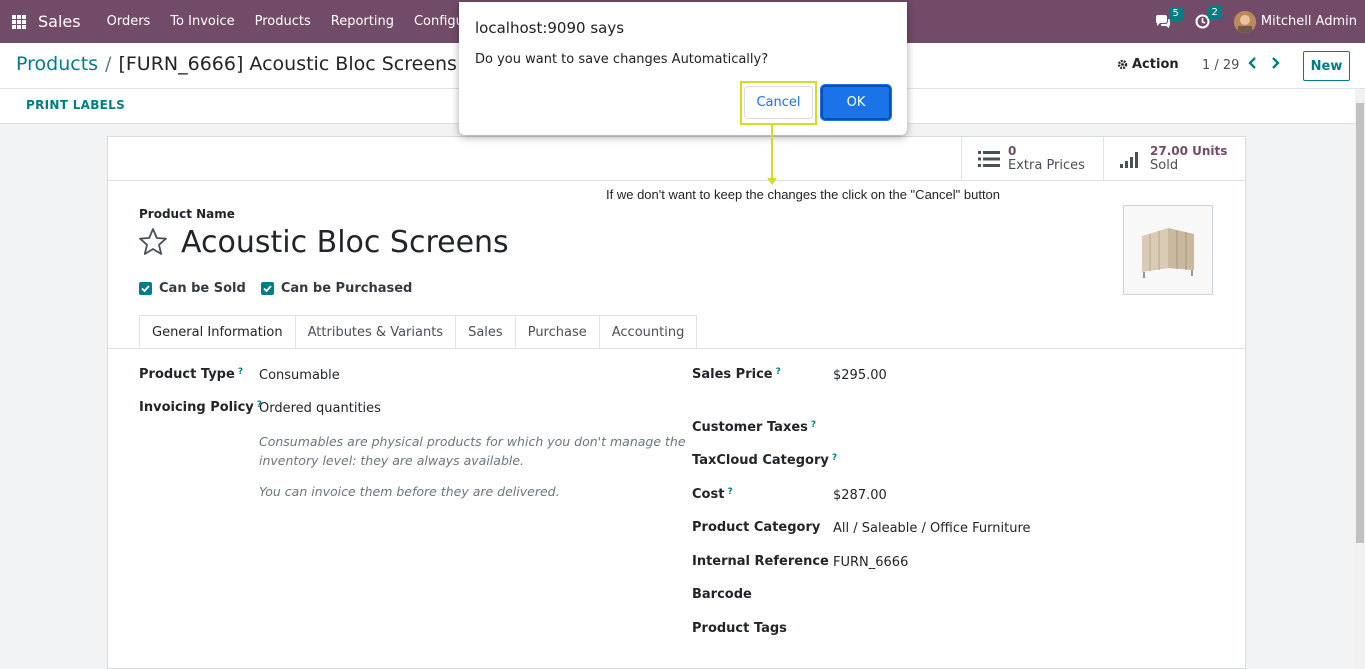 Image resolution: width=1365 pixels, height=669 pixels. I want to click on barcode-label: Barcode, so click(722, 594).